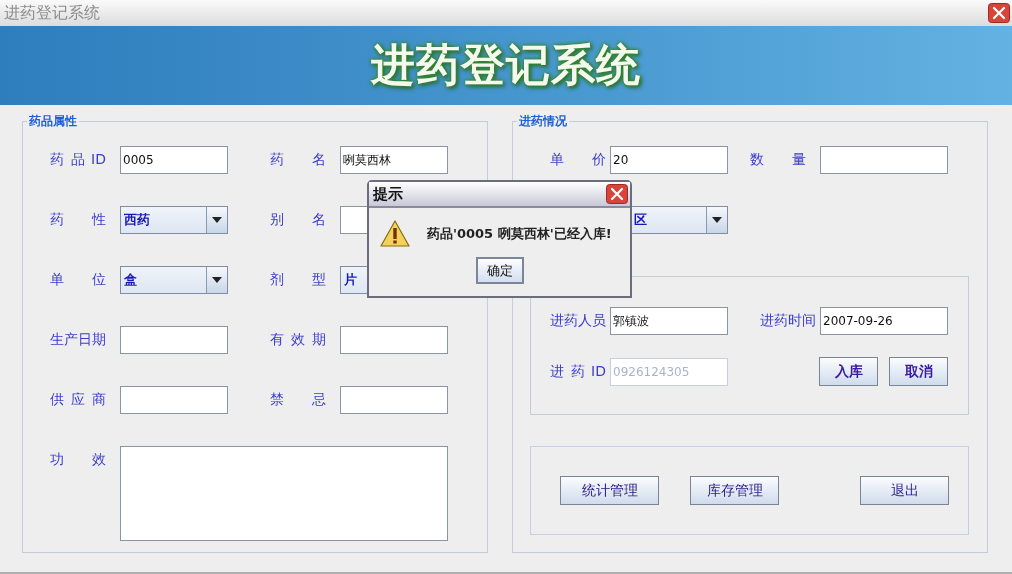  I want to click on field-label: 供 应 商, so click(78, 400).